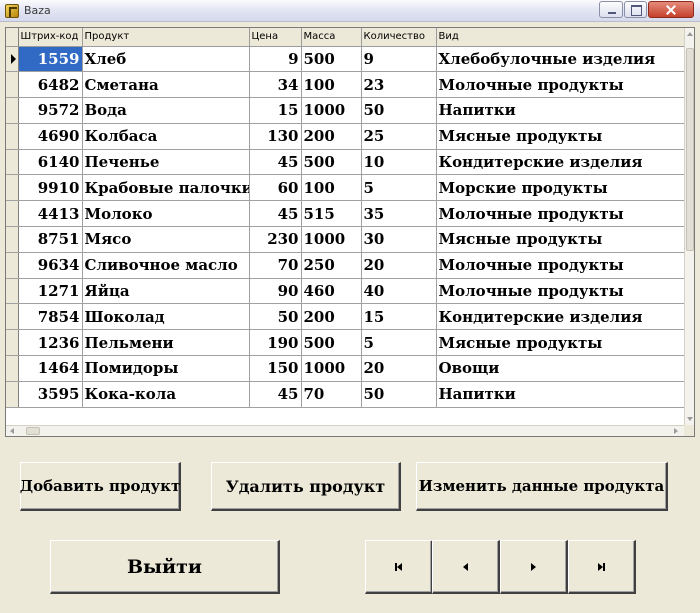  Describe the element at coordinates (100, 486) in the screenshot. I see `add-product-button: Добавить продукт` at that location.